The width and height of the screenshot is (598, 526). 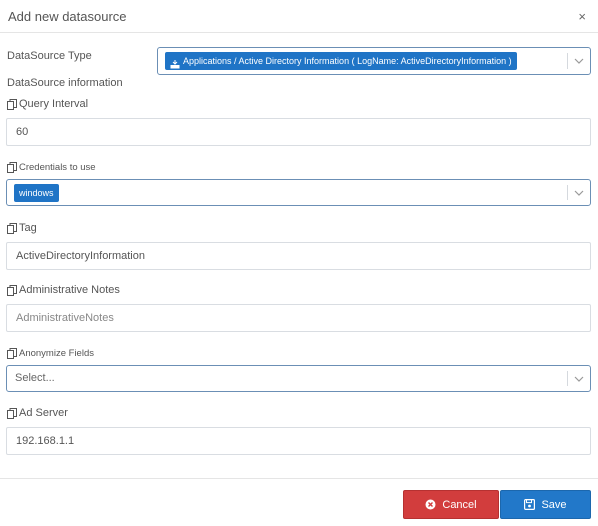 I want to click on admin-notes-label: Administrative Notes, so click(x=63, y=290).